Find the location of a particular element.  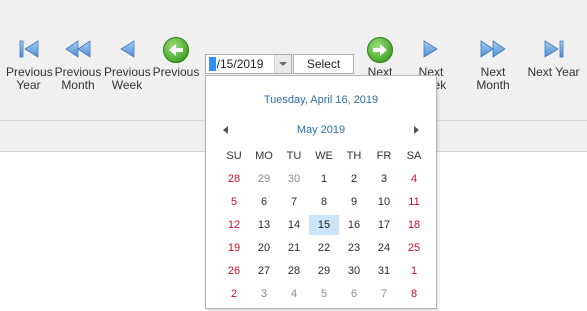

next-month-arrow-icon is located at coordinates (416, 130).